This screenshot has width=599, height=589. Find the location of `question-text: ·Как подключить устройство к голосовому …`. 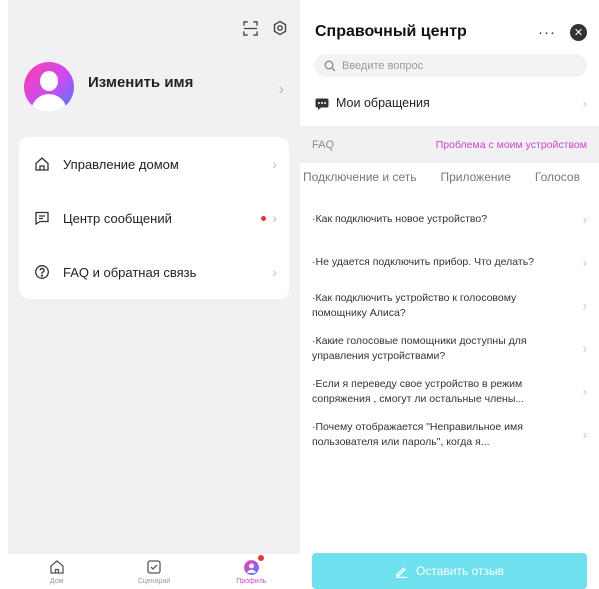

question-text: ·Как подключить устройство к голосовому … is located at coordinates (414, 305).